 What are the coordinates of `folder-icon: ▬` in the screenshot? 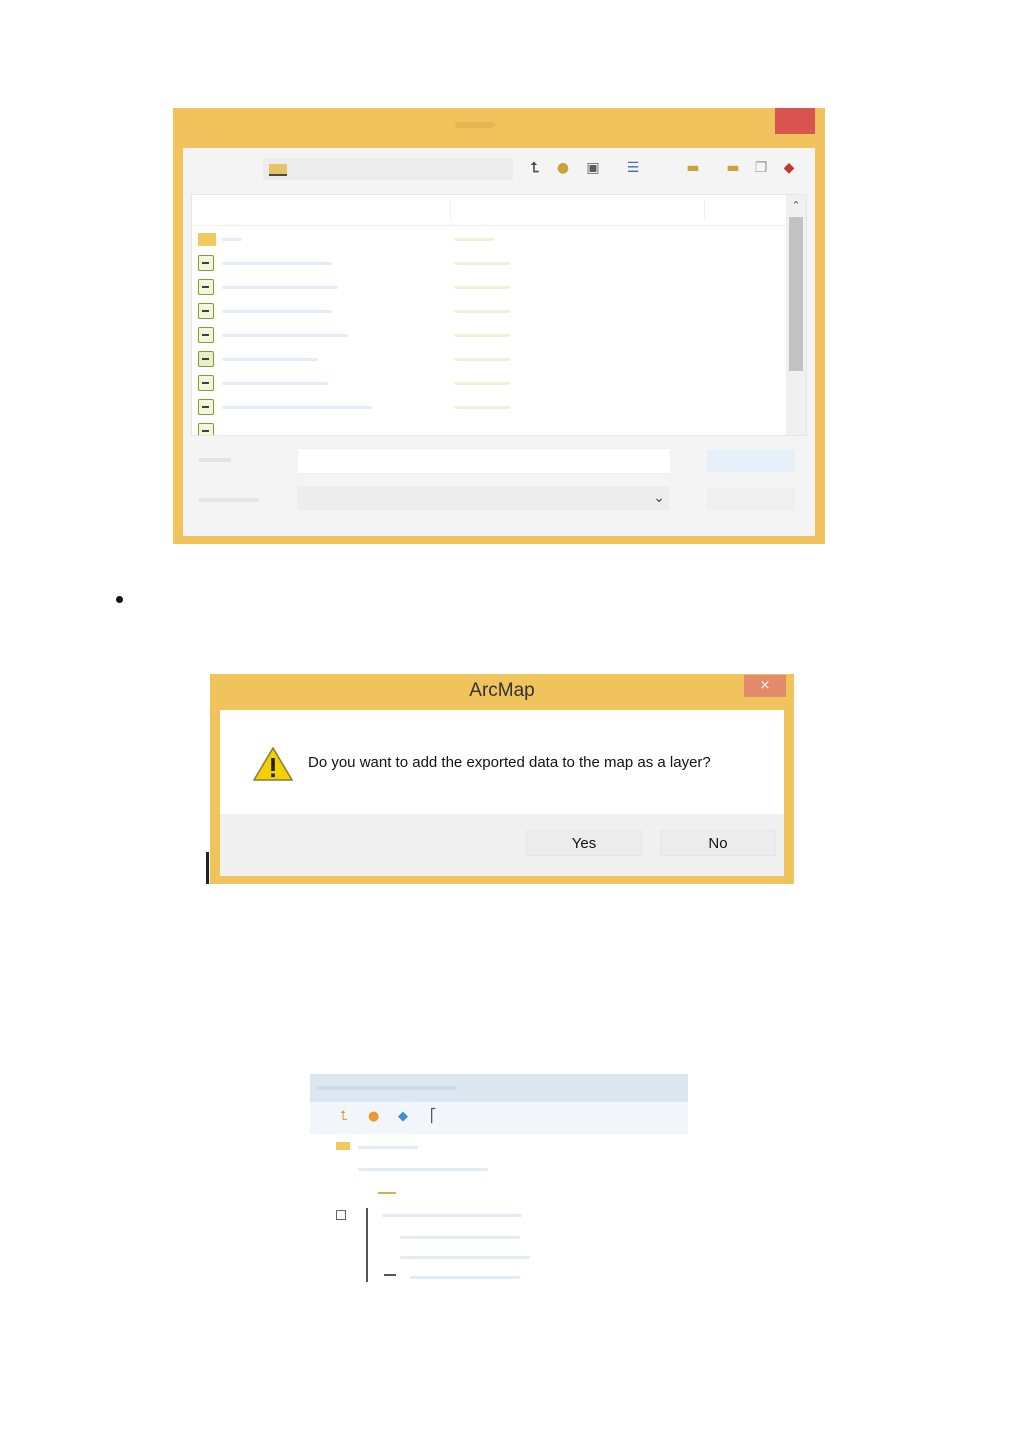 It's located at (693, 168).